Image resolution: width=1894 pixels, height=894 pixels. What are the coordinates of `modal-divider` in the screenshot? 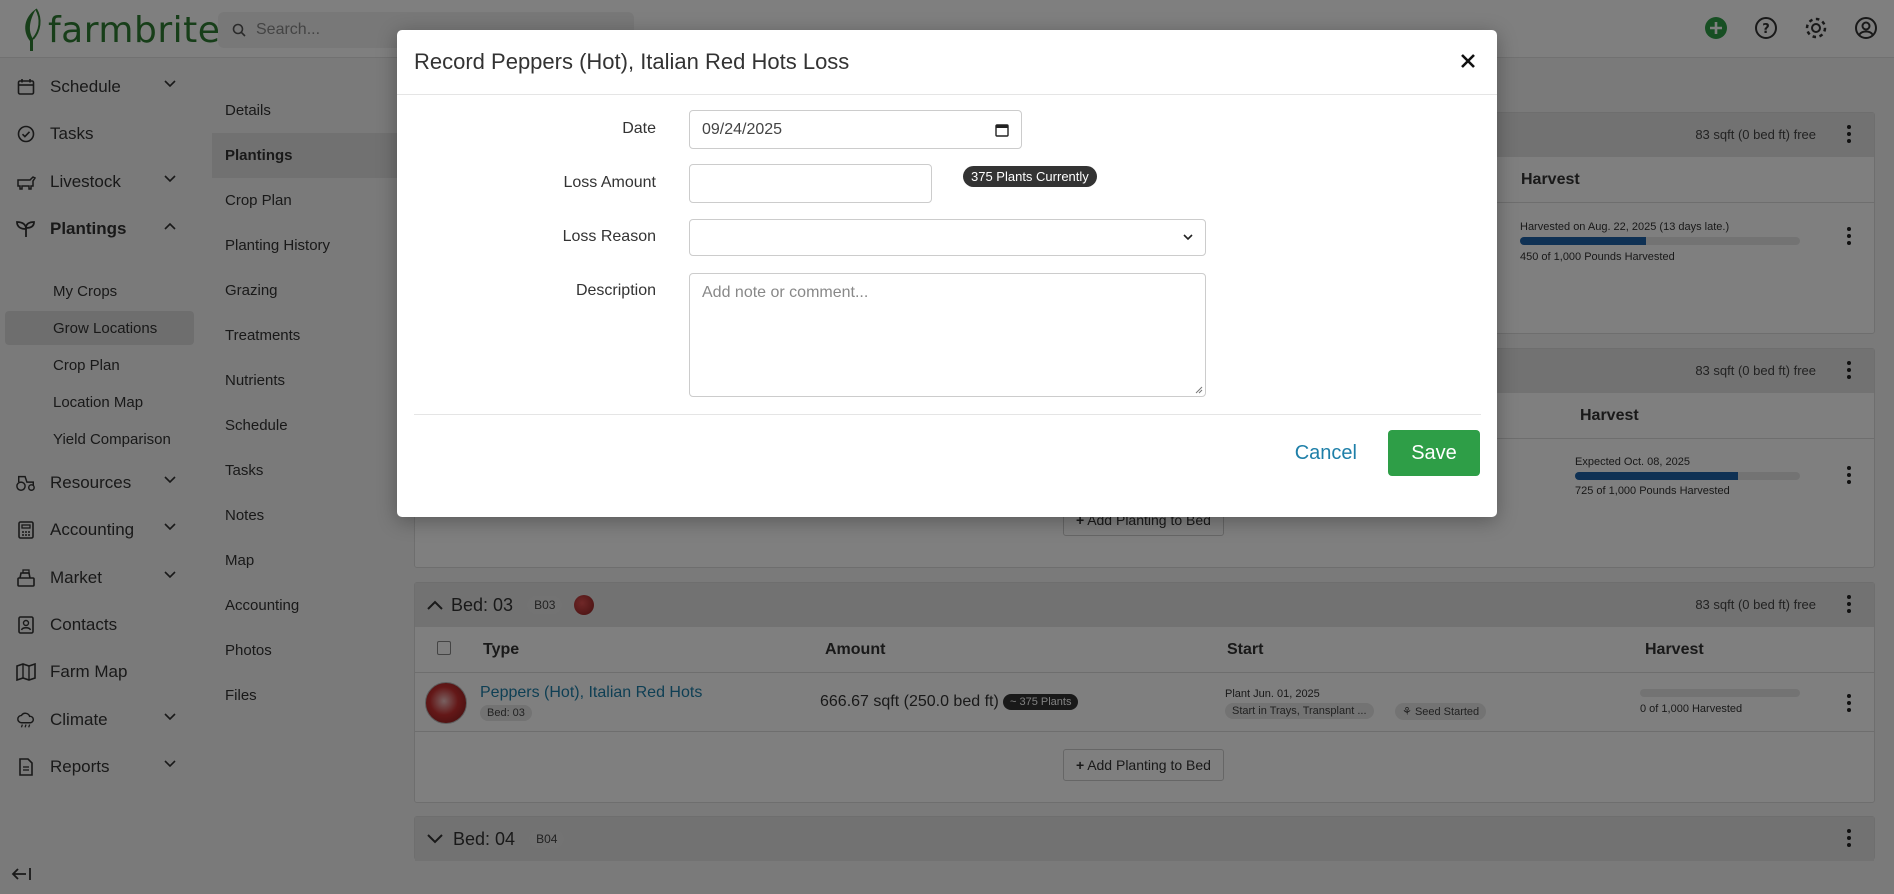 It's located at (947, 414).